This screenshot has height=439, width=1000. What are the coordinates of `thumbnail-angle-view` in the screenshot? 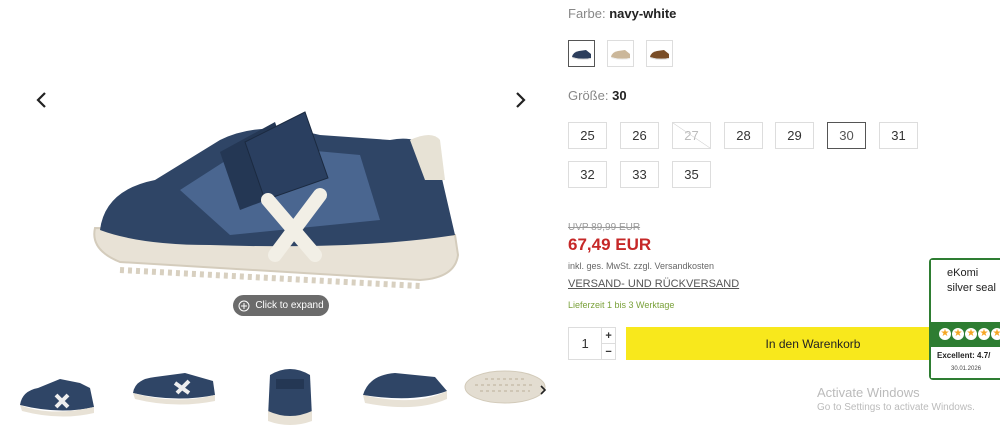 It's located at (175, 392).